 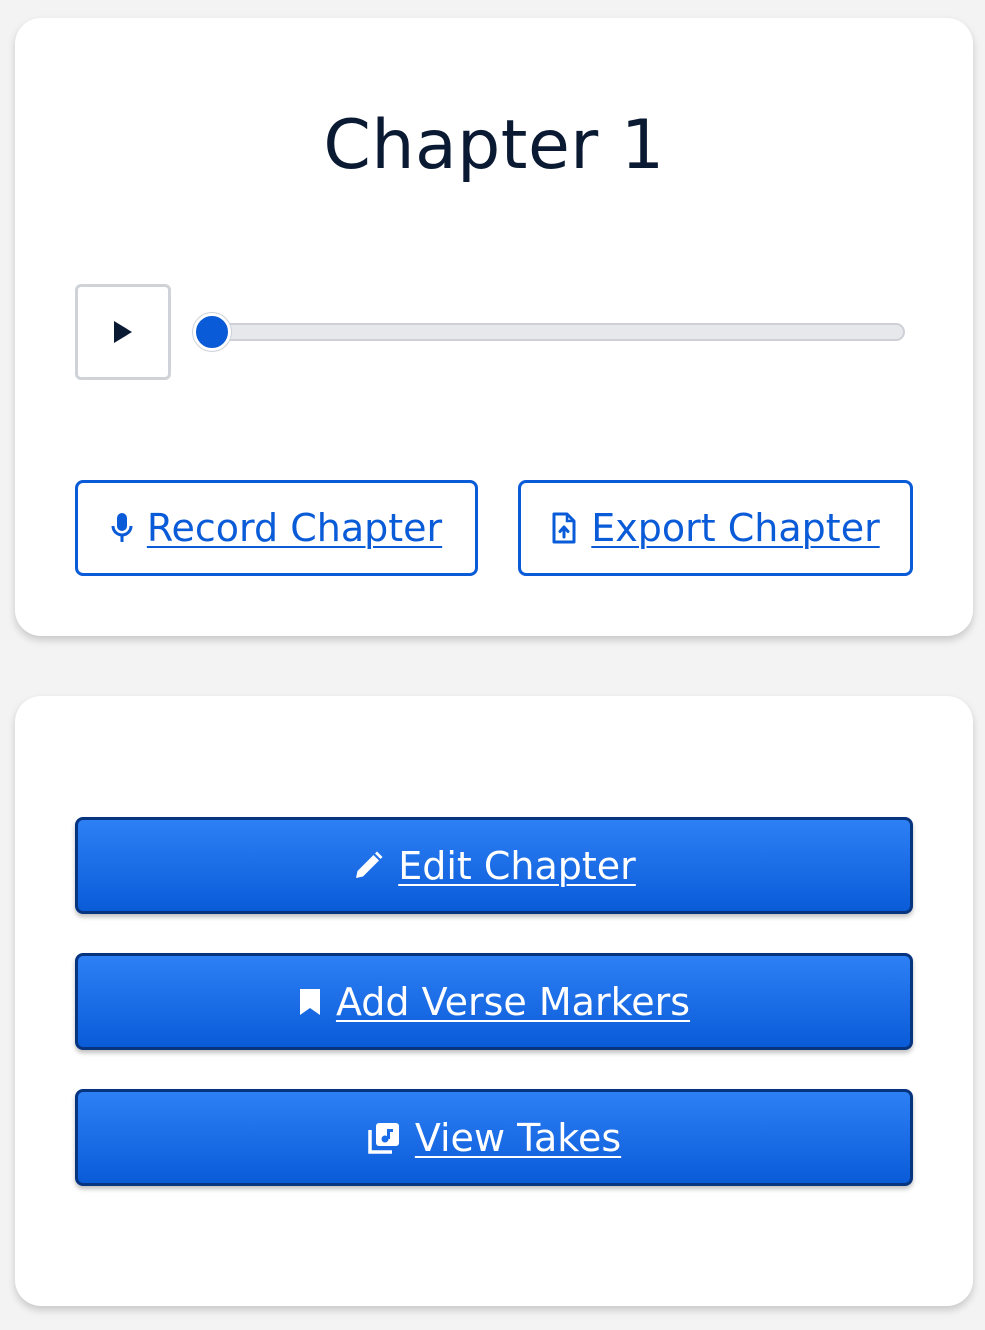 I want to click on slider-track, so click(x=549, y=332).